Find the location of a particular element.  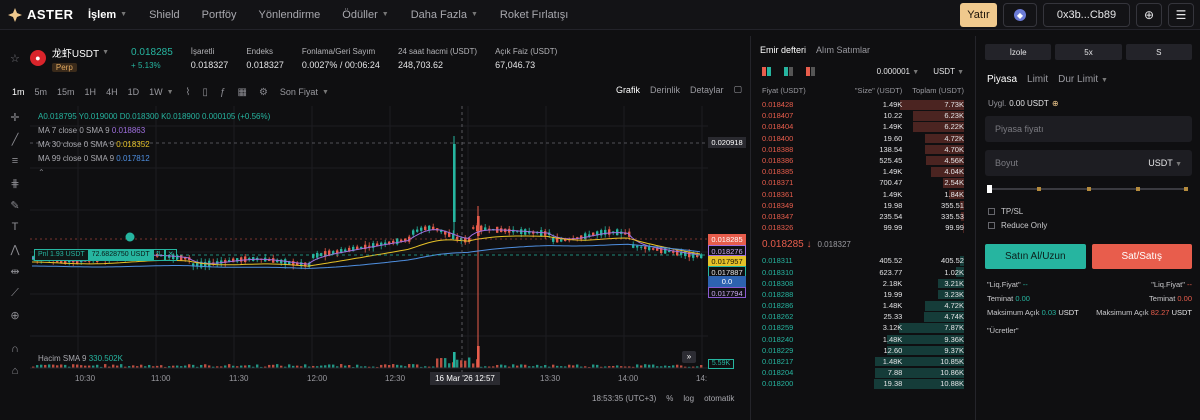

timeframe-15m: 15m is located at coordinates (66, 92).